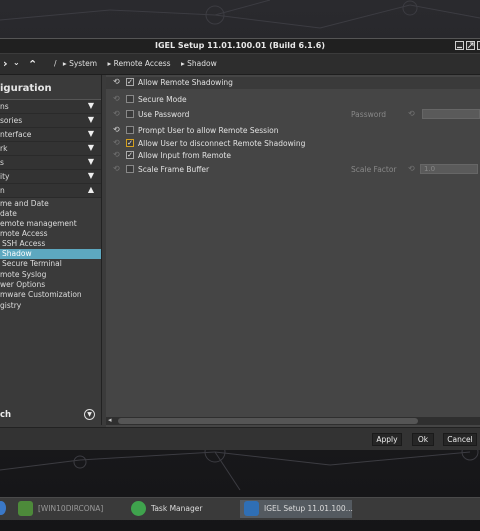 The width and height of the screenshot is (480, 531). I want to click on title-bar: IGEL Setup 11.01.100.01 (Build 6.1.6), so click(240, 46).